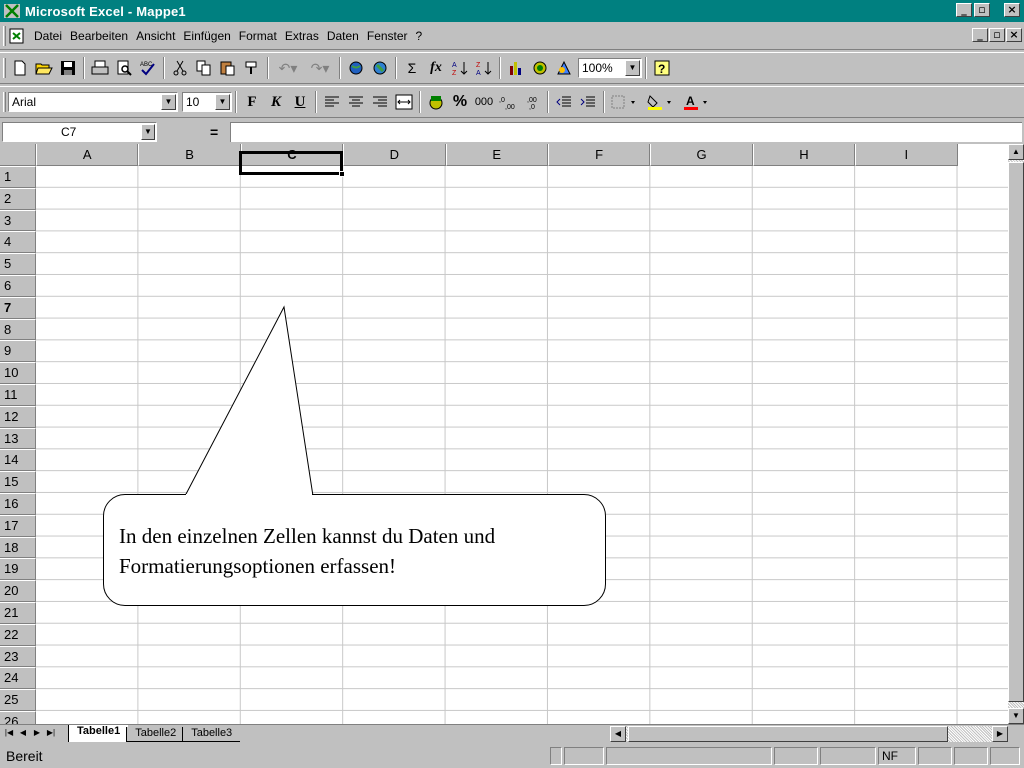 Image resolution: width=1024 pixels, height=768 pixels. Describe the element at coordinates (906, 155) in the screenshot. I see `column-header-i: I` at that location.